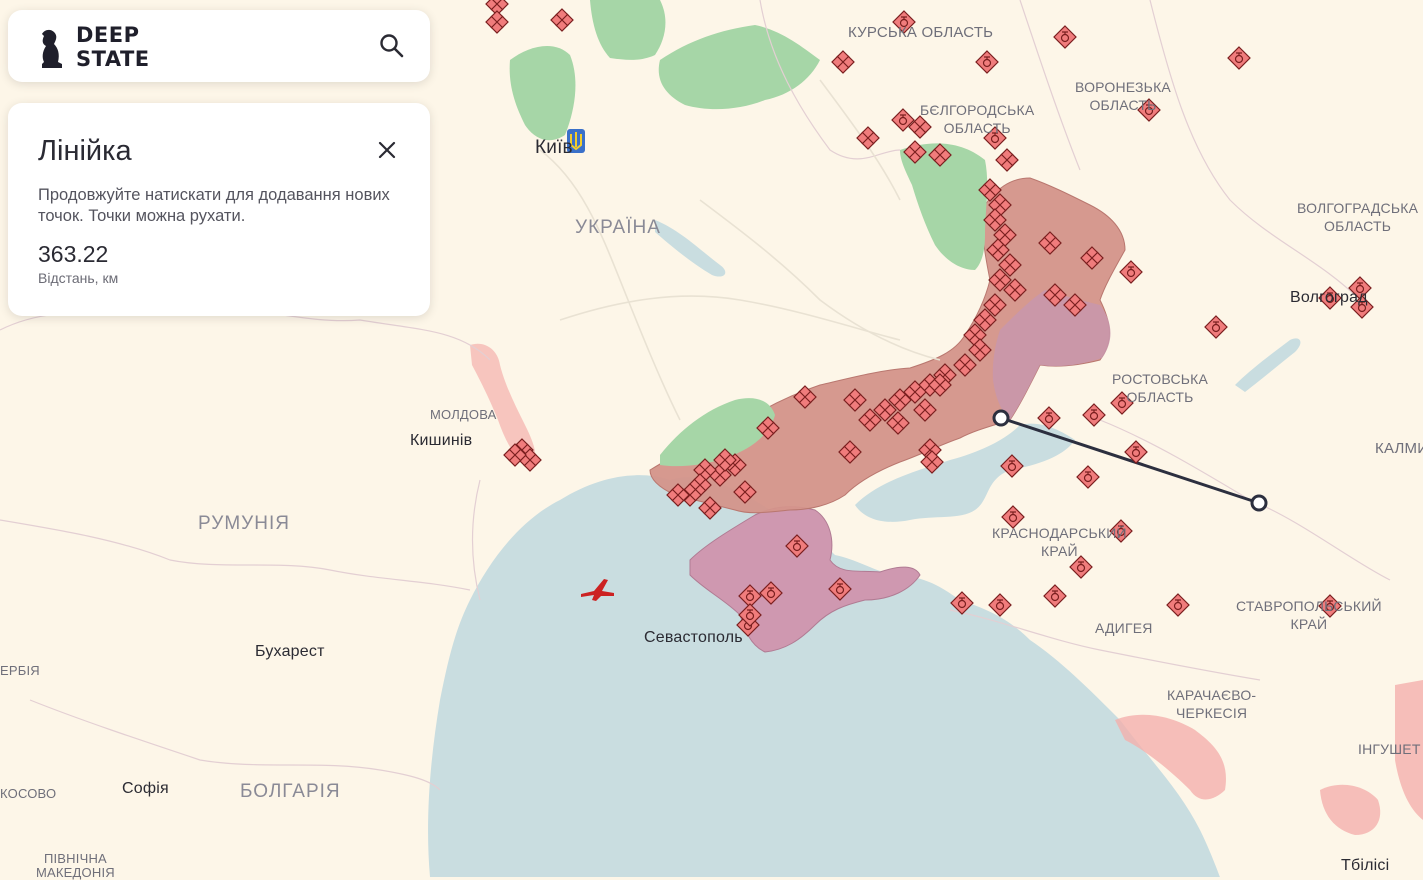  Describe the element at coordinates (1358, 226) in the screenshot. I see `label-volgograd-line2: ОБЛАСТЬ` at that location.